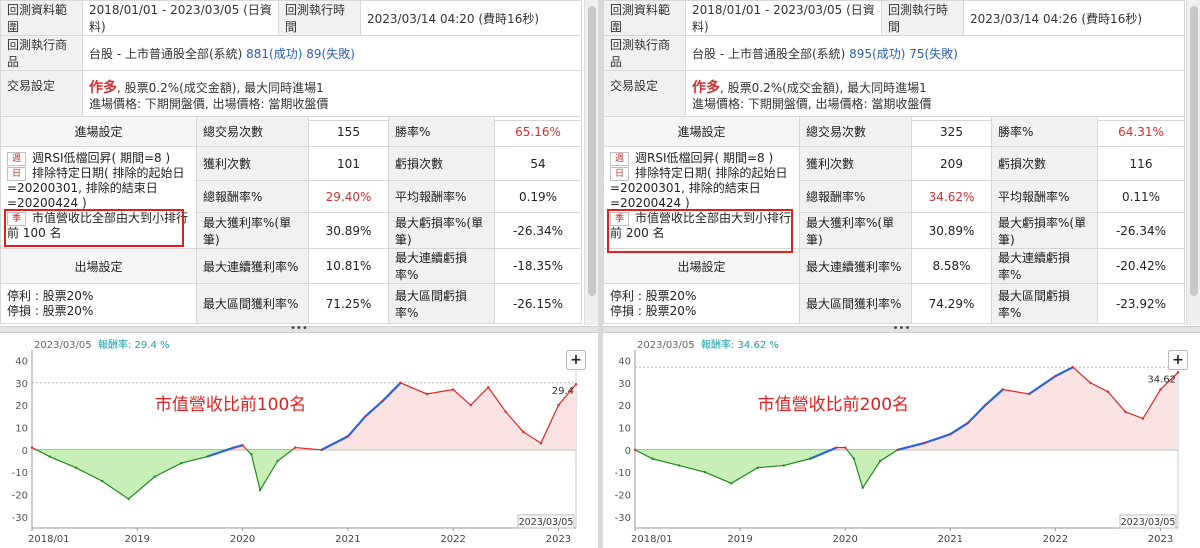 This screenshot has width=1200, height=548. I want to click on range-label: 回測資料範圍, so click(41, 18).